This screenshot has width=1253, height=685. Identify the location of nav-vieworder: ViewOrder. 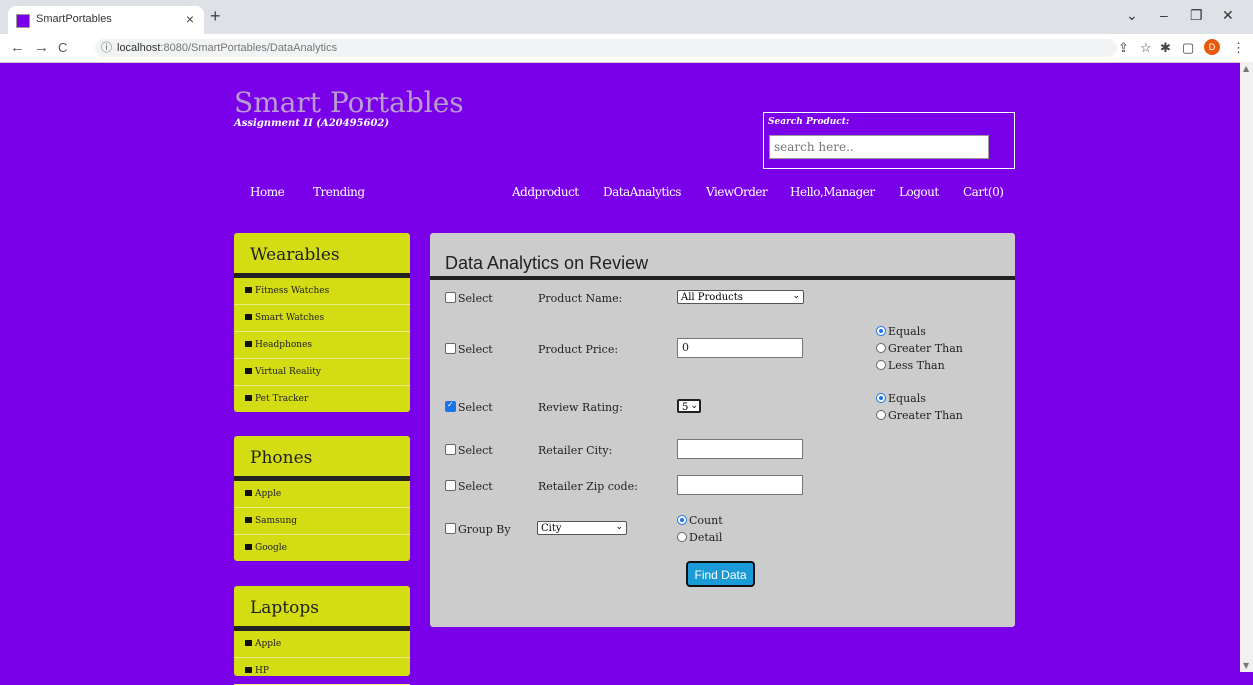
(737, 192).